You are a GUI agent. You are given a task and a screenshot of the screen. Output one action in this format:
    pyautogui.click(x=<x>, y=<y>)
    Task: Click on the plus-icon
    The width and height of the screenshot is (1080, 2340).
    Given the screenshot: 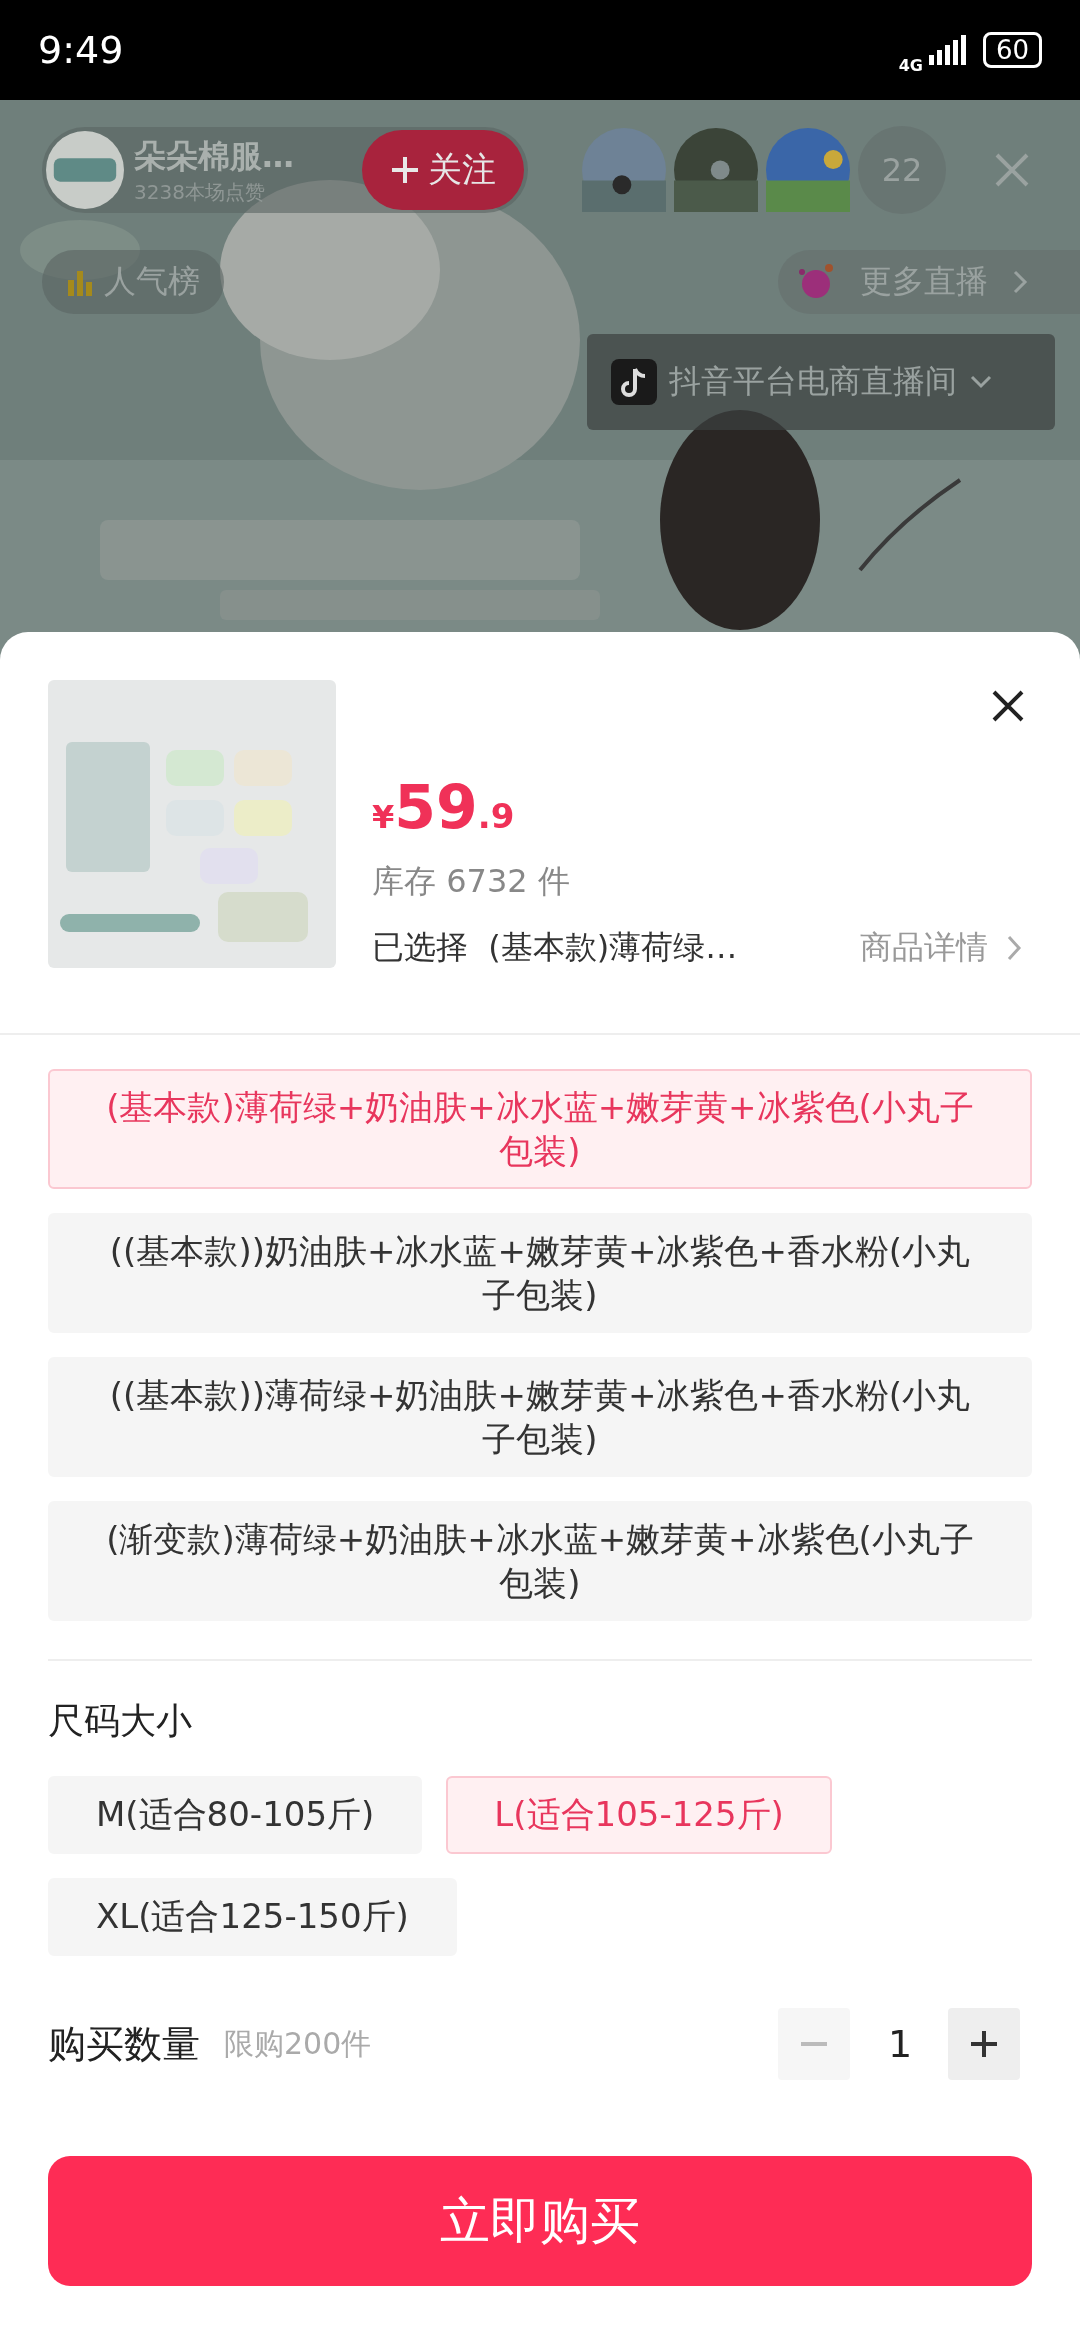 What is the action you would take?
    pyautogui.click(x=984, y=2044)
    